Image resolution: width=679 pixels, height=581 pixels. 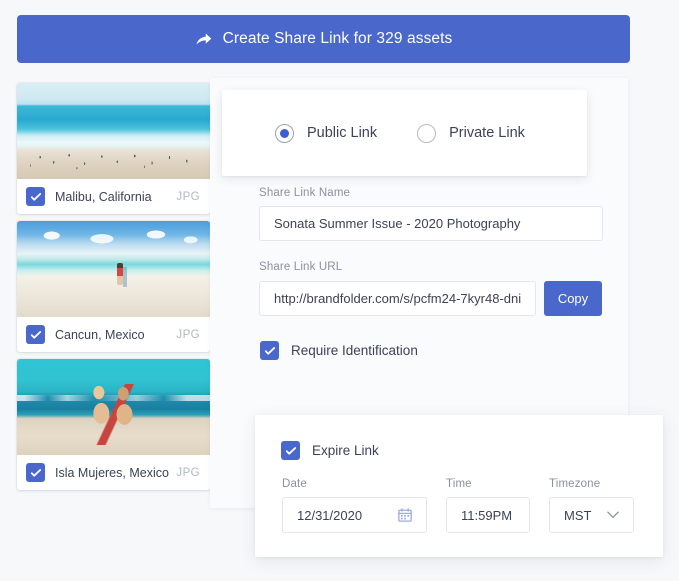 What do you see at coordinates (305, 193) in the screenshot?
I see `share-link-name-label: Share Link Name` at bounding box center [305, 193].